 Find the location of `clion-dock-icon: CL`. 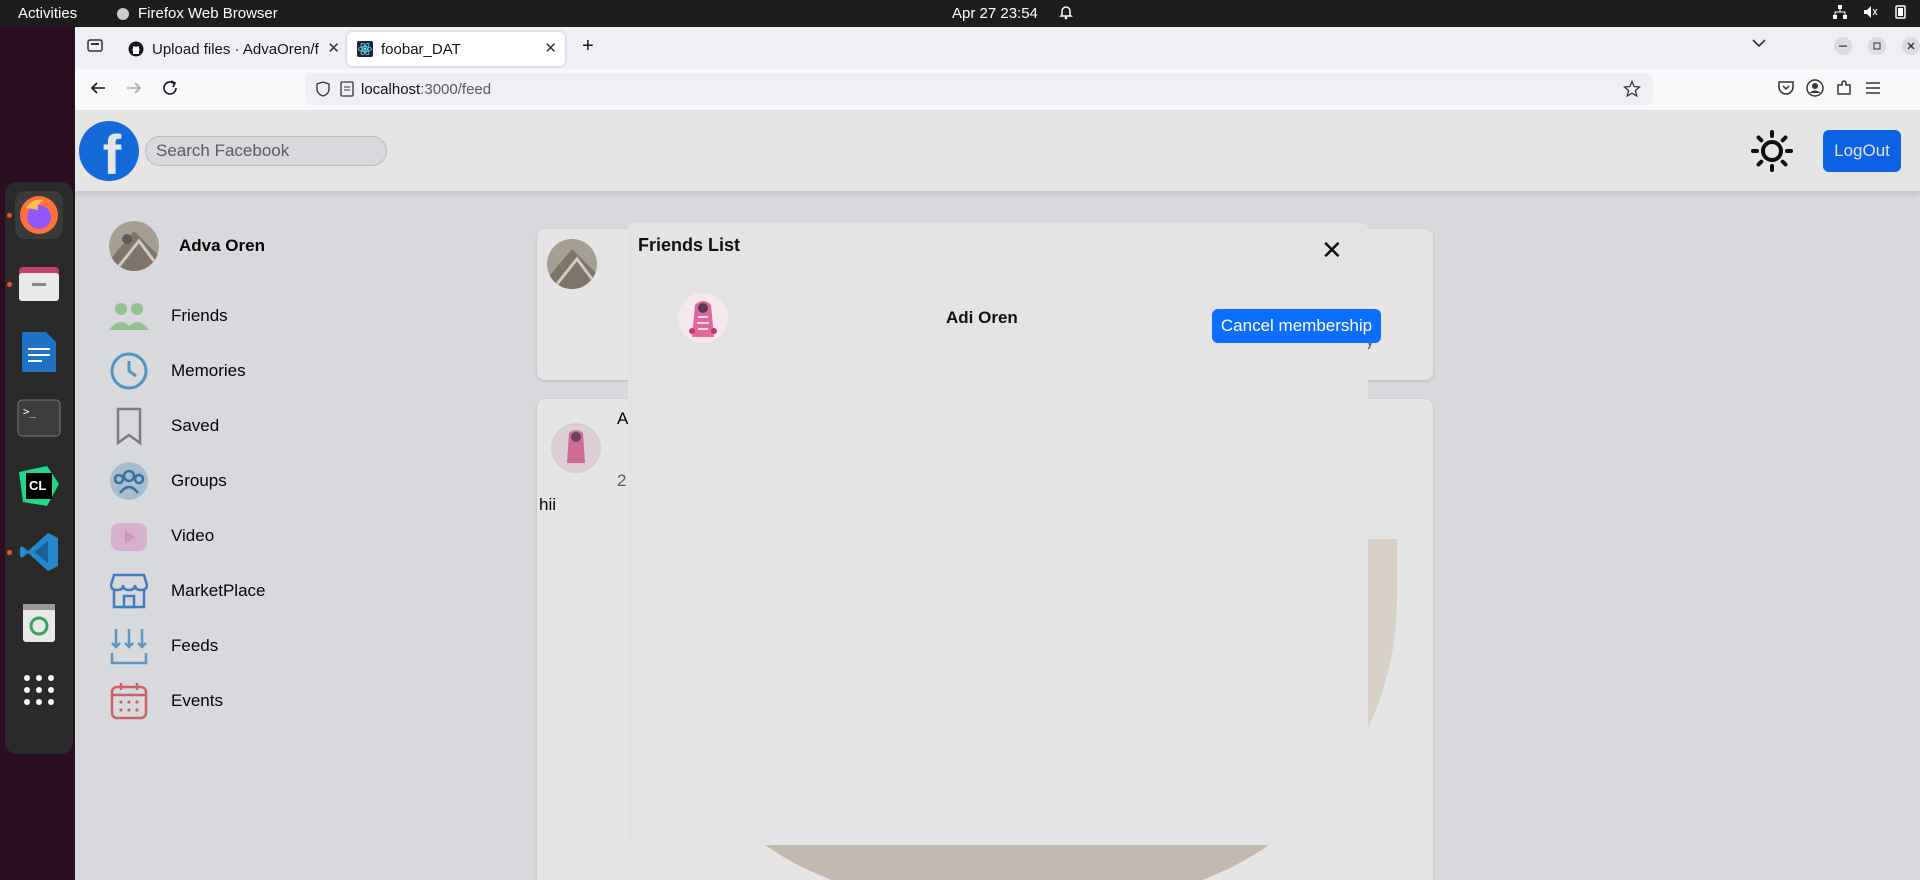

clion-dock-icon: CL is located at coordinates (39, 486).